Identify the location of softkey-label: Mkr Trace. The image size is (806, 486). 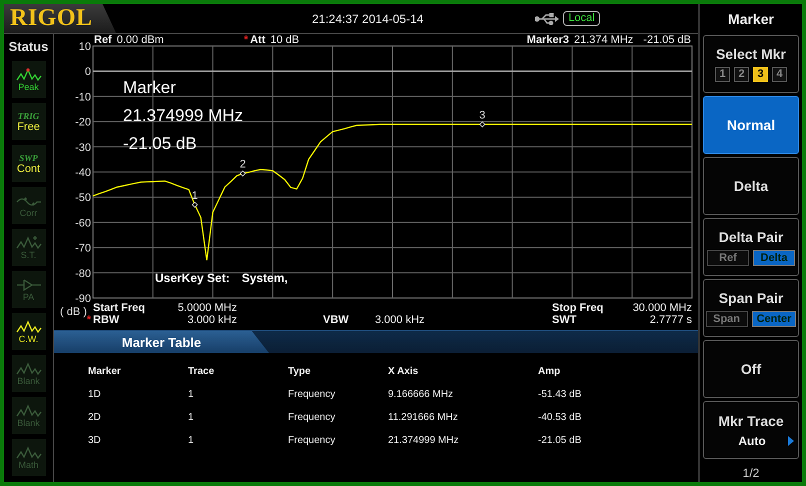
(751, 420).